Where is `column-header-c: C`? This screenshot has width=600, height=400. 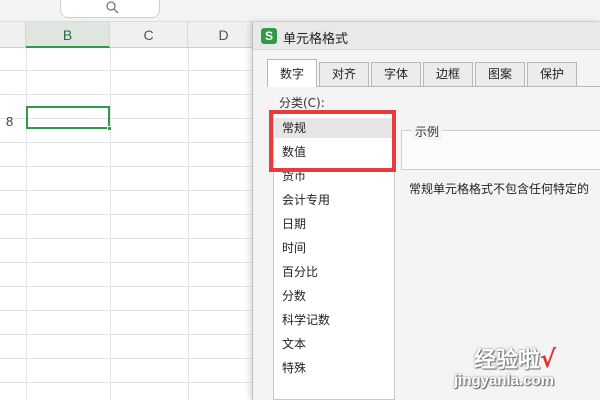
column-header-c: C is located at coordinates (149, 35).